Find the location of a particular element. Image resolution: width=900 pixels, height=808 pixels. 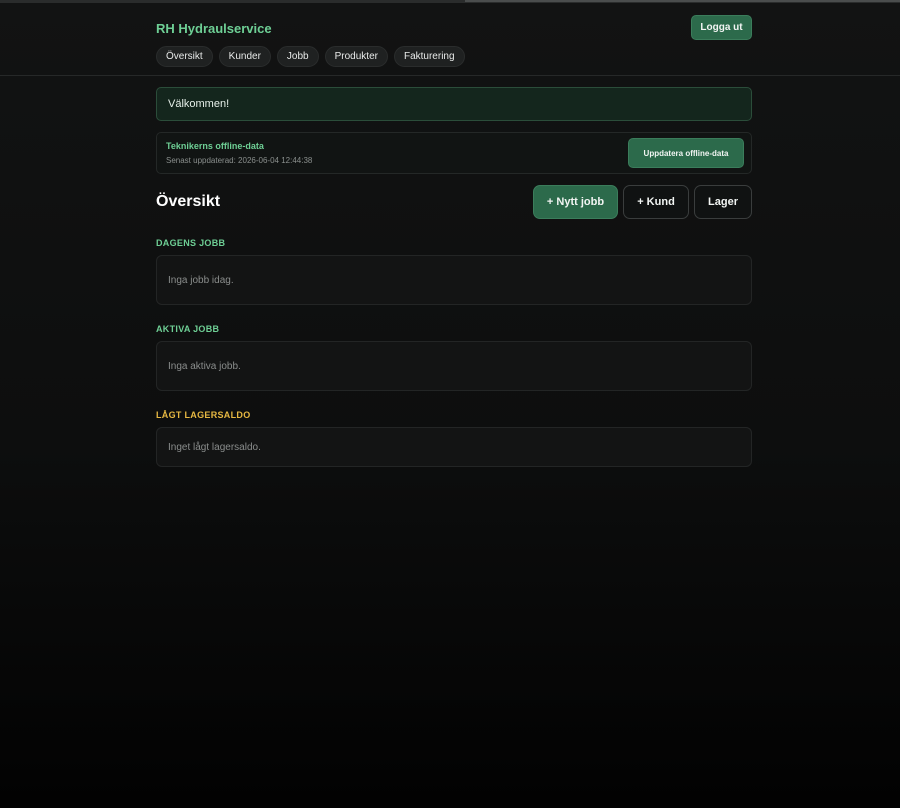

low-stock-empty: Inget lågt lagersaldo. is located at coordinates (454, 447).